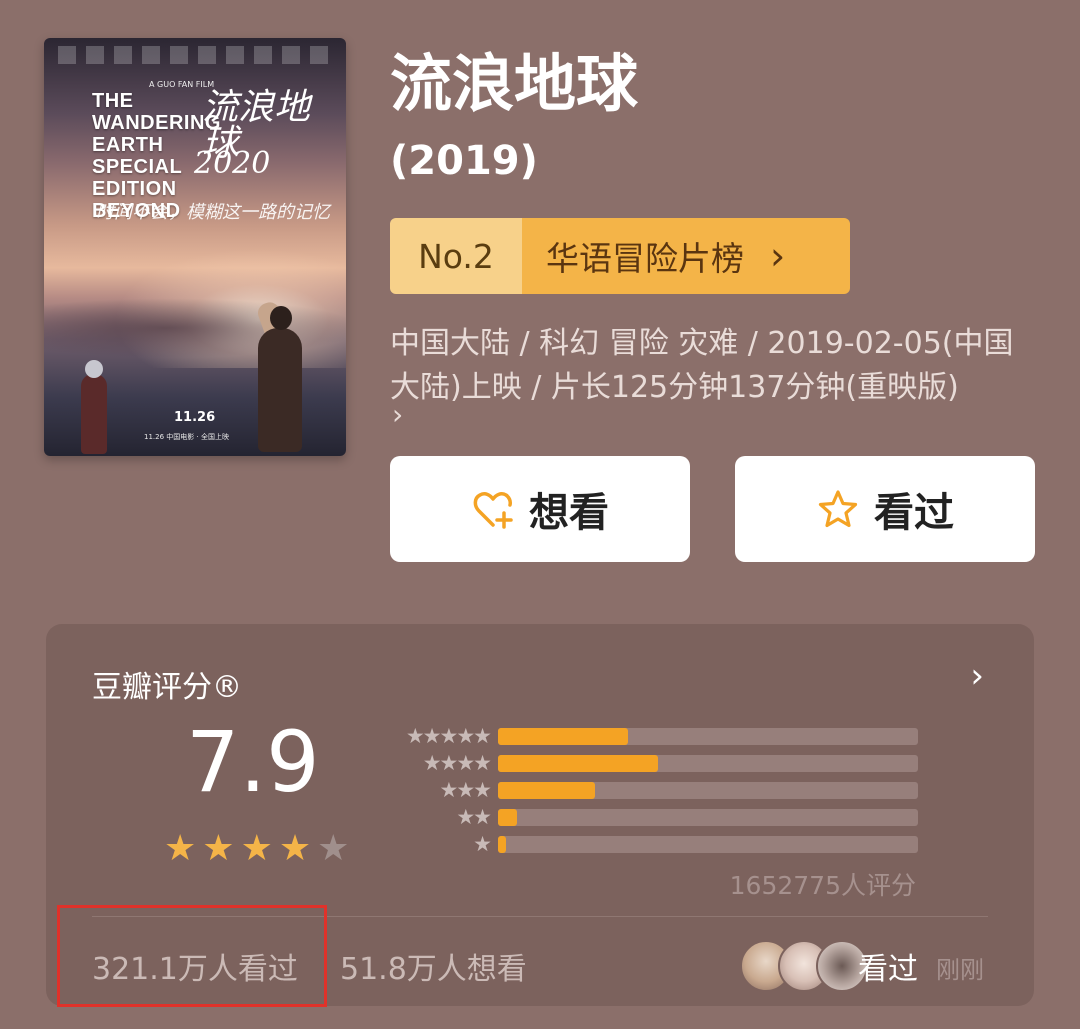  I want to click on rating-count: 1652775人评分, so click(822, 885).